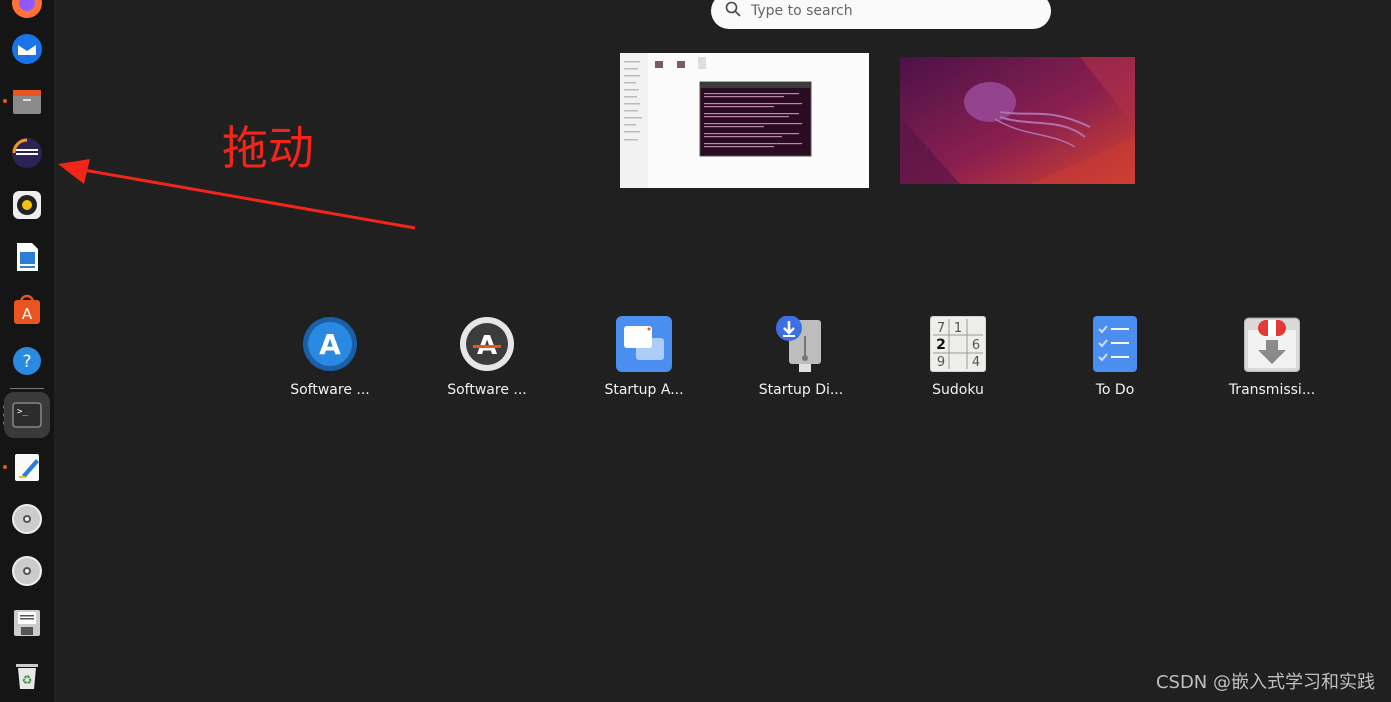  Describe the element at coordinates (976, 362) in the screenshot. I see `sudoku-digit: 4` at that location.